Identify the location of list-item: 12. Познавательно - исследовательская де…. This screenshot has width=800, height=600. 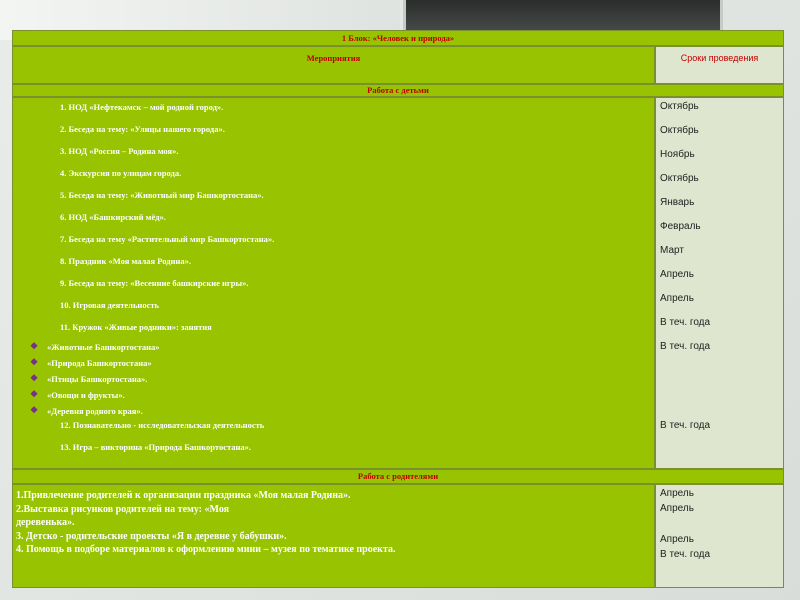
(162, 425).